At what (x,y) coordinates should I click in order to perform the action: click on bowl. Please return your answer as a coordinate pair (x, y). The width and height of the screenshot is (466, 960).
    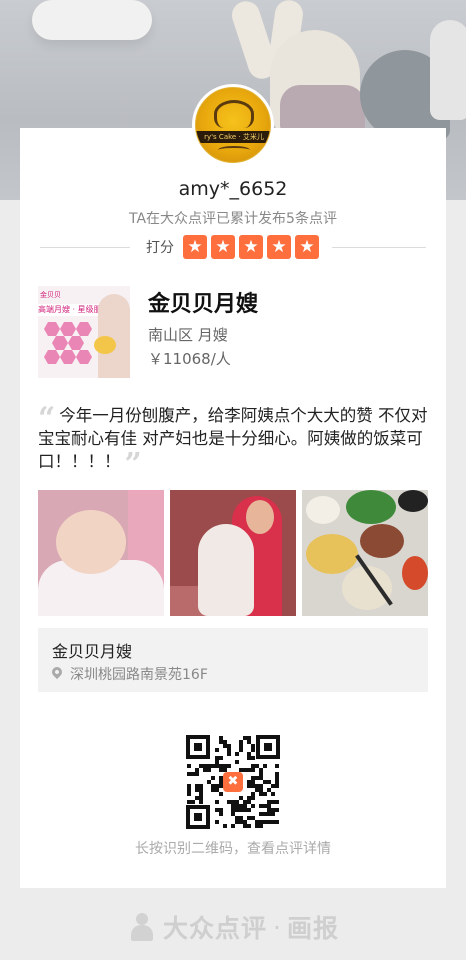
    Looking at the image, I should click on (413, 501).